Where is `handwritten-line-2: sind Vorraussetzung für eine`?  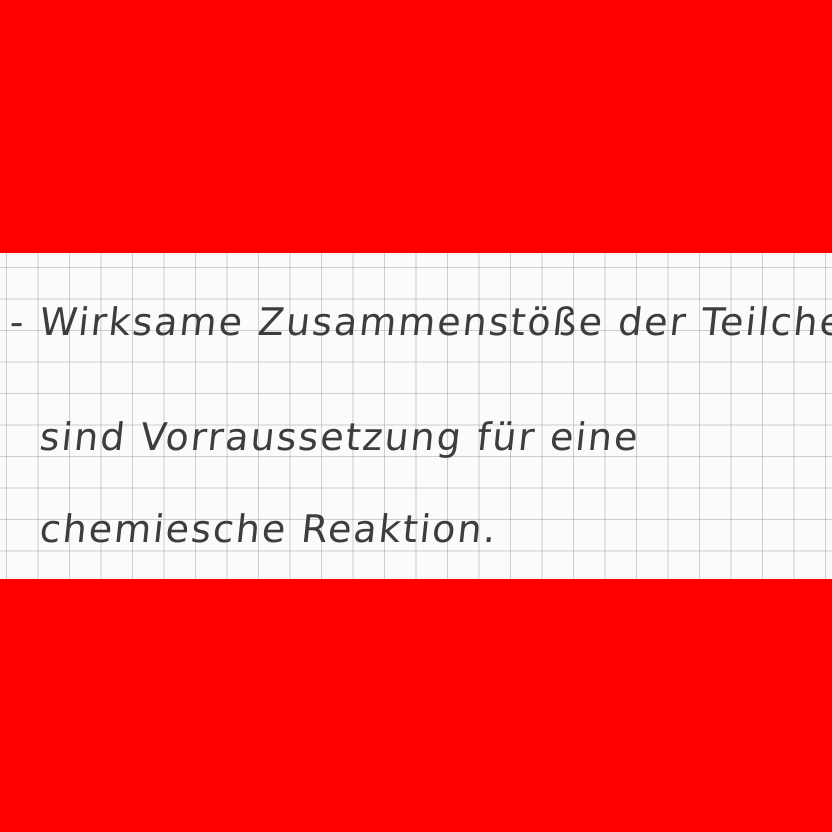 handwritten-line-2: sind Vorraussetzung für eine is located at coordinates (339, 437).